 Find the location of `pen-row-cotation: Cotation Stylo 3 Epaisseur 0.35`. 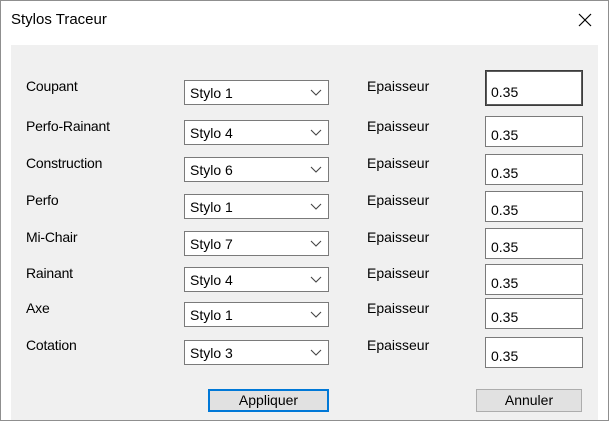

pen-row-cotation: Cotation Stylo 3 Epaisseur 0.35 is located at coordinates (304, 358).